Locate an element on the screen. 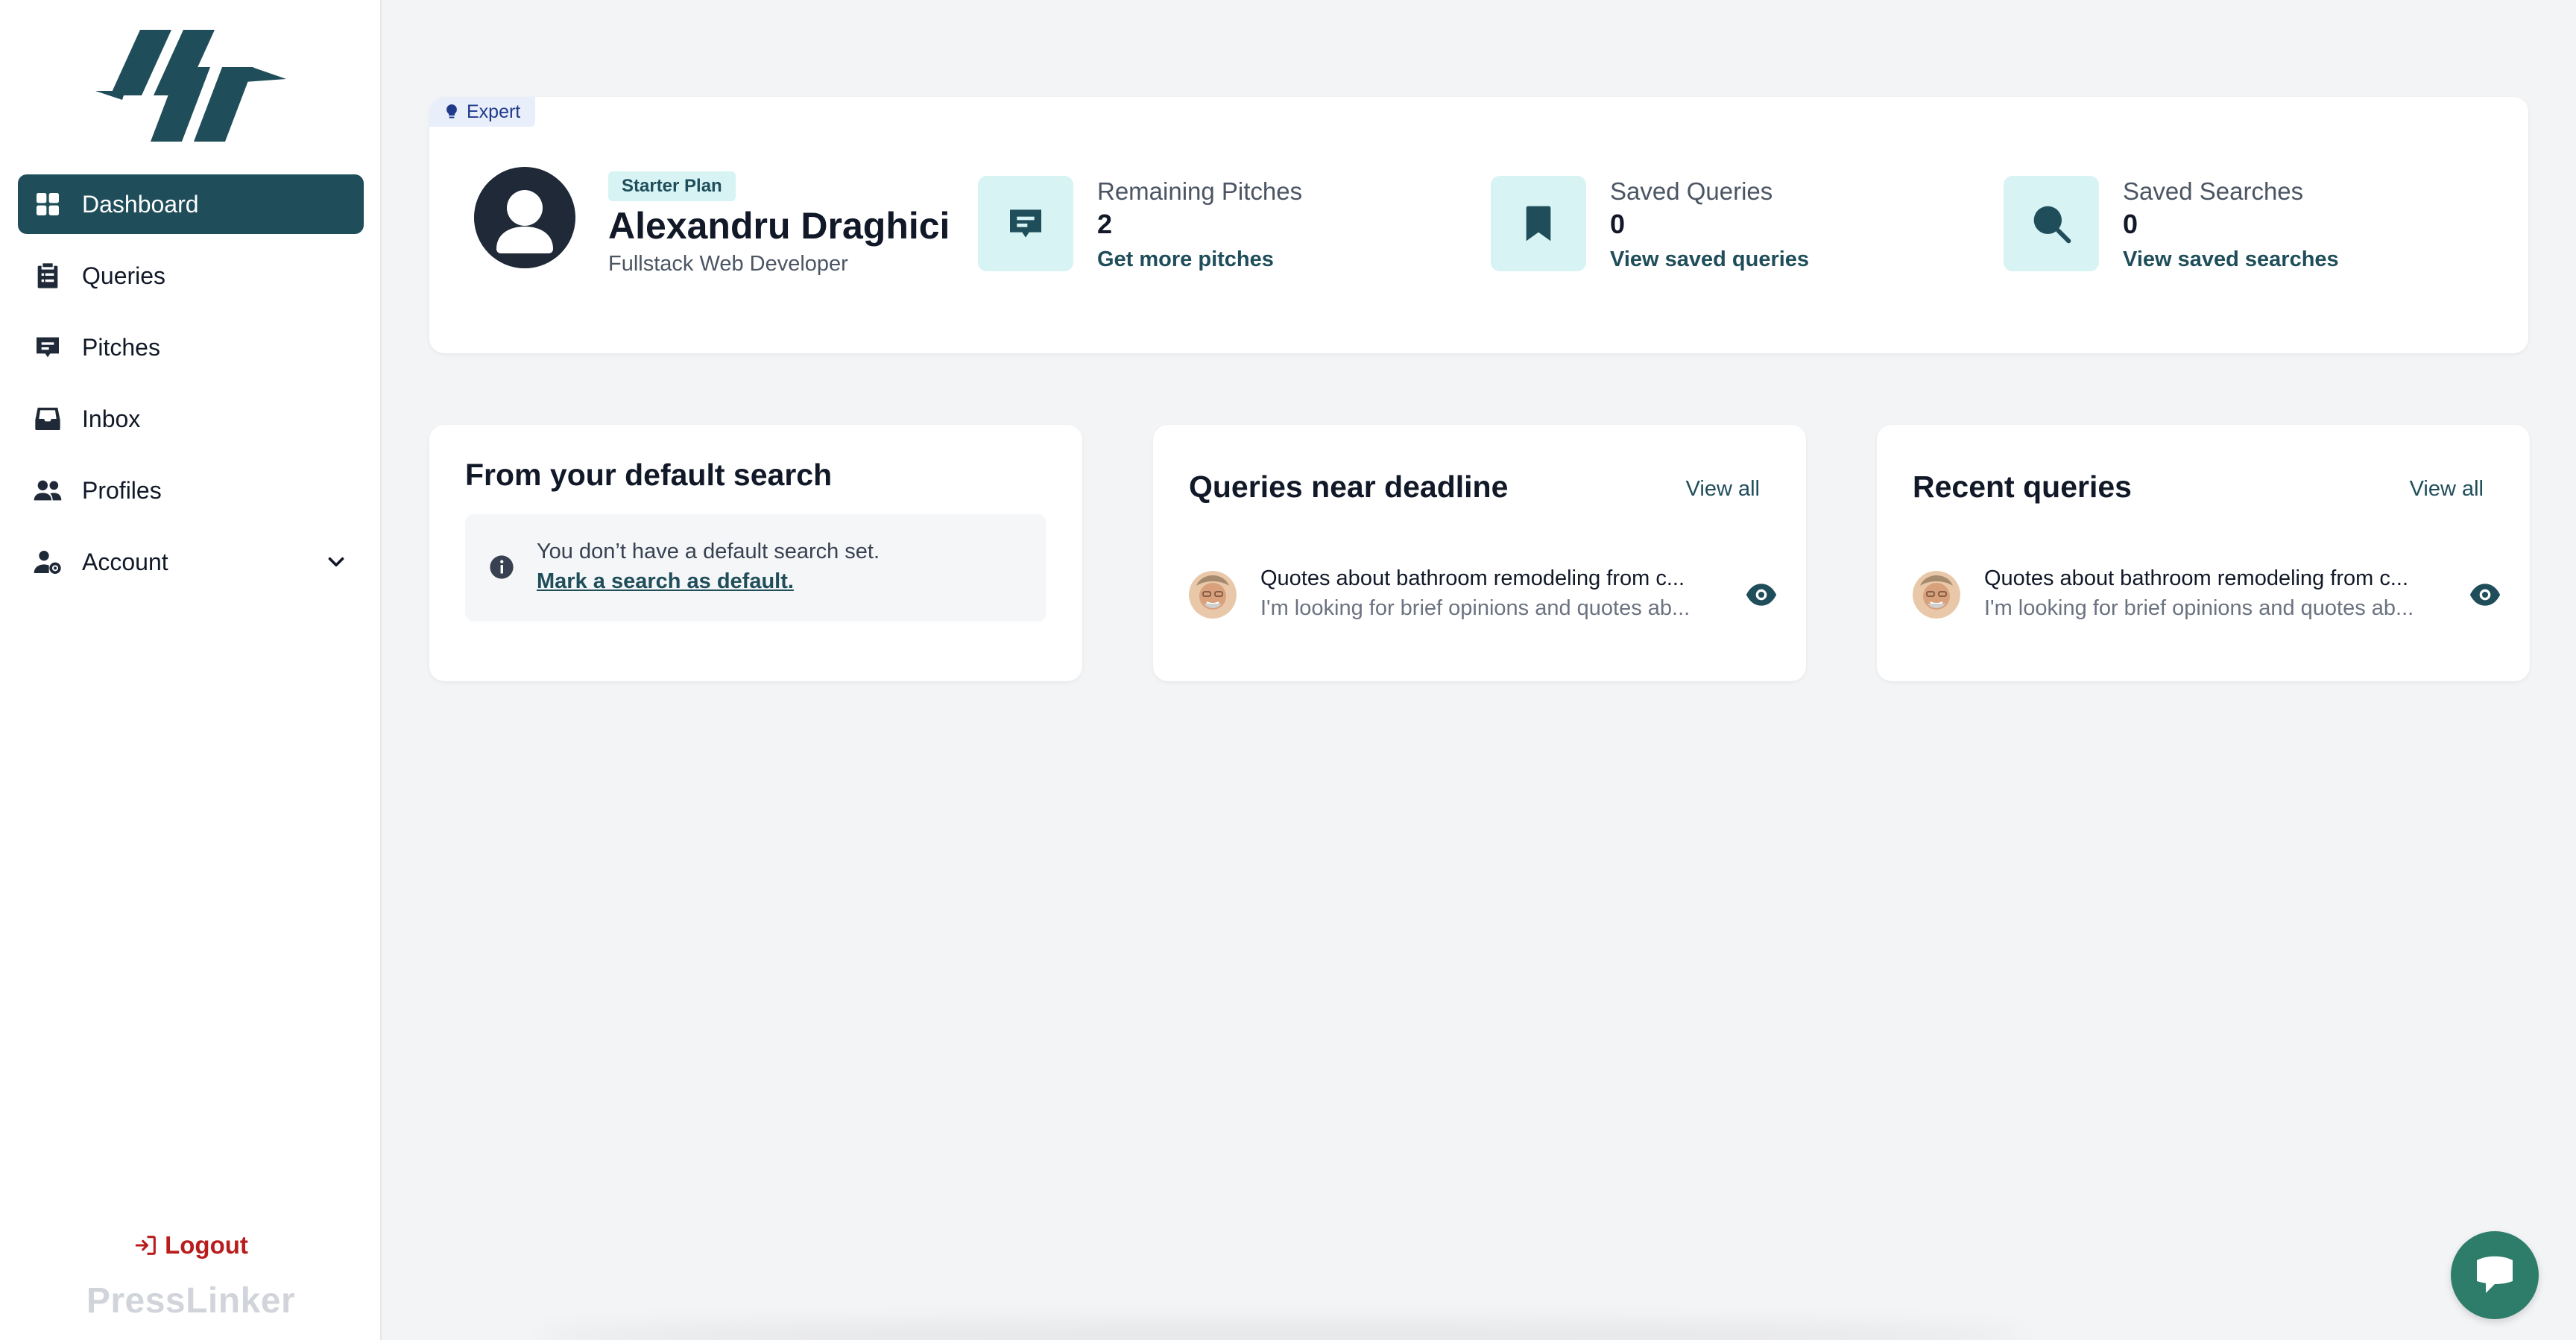 The width and height of the screenshot is (2576, 1340). view-saved-searches-link: View saved searches is located at coordinates (2231, 259).